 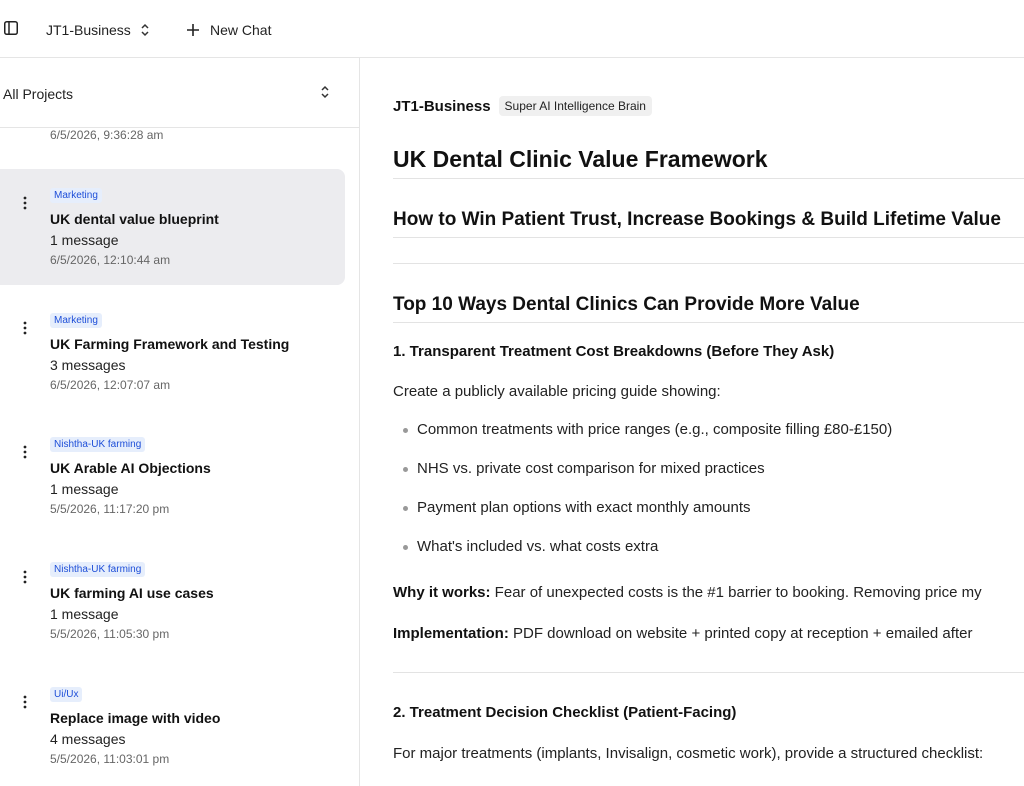 I want to click on chat-item-title: UK farming AI use cases, so click(x=132, y=593).